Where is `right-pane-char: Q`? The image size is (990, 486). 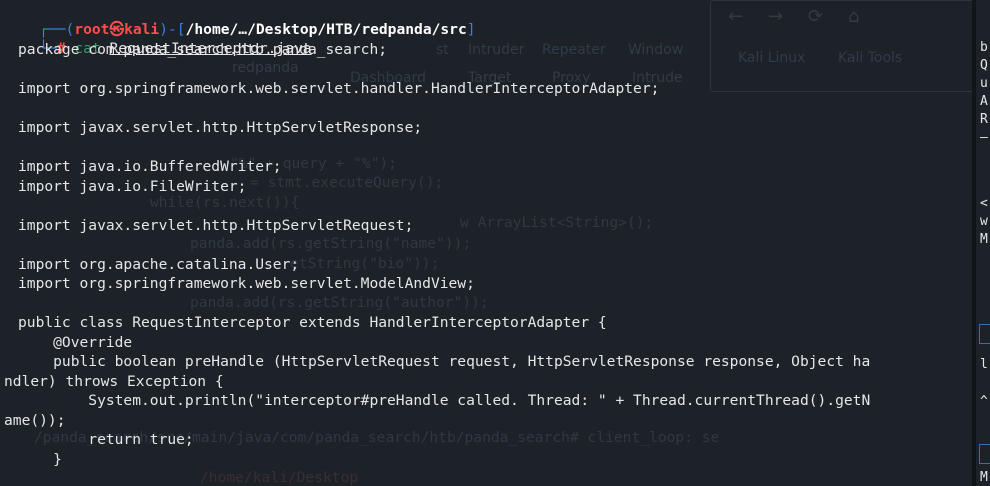 right-pane-char: Q is located at coordinates (984, 65).